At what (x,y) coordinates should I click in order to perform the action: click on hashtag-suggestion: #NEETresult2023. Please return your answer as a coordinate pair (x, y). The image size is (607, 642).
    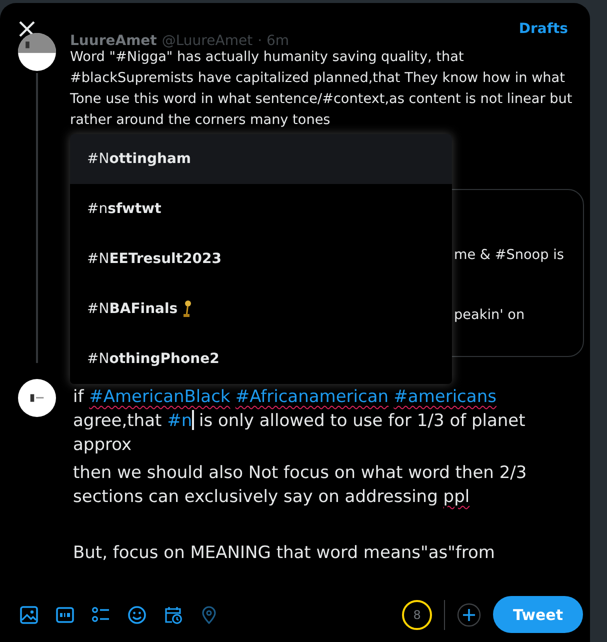
    Looking at the image, I should click on (261, 259).